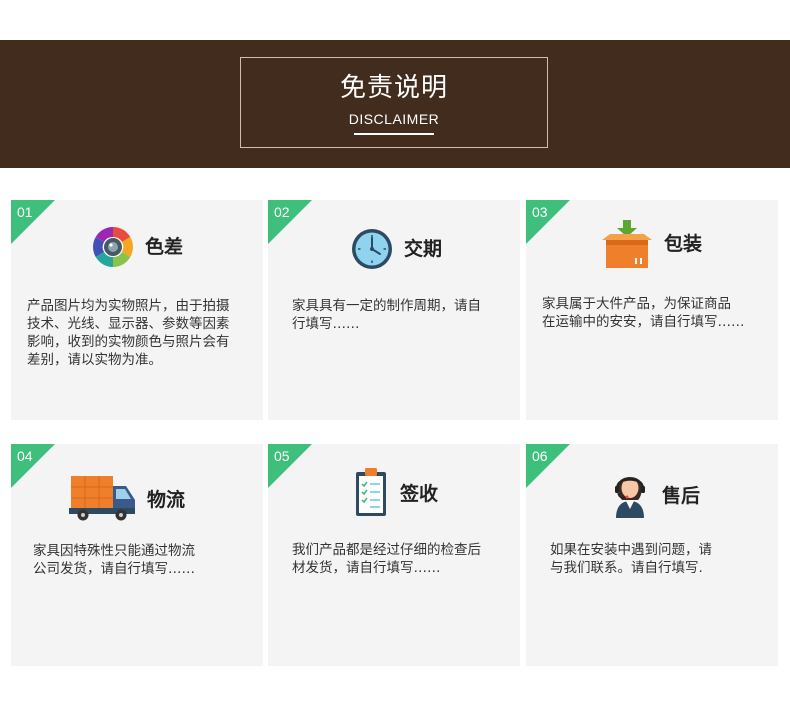 The height and width of the screenshot is (714, 790). I want to click on card-after-sales: 06 售后 如果在安装中遇到问题，请 与我们联系。请自行填写., so click(652, 555).